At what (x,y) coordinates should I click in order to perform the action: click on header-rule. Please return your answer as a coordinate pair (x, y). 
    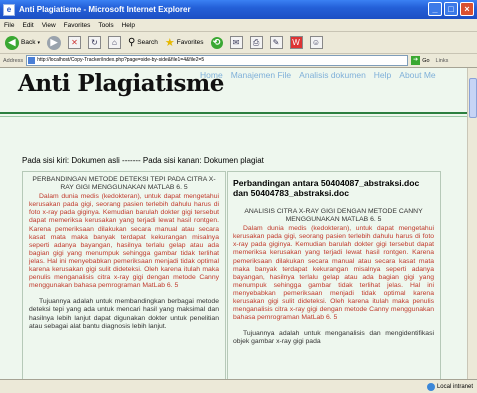
    Looking at the image, I should click on (238, 113).